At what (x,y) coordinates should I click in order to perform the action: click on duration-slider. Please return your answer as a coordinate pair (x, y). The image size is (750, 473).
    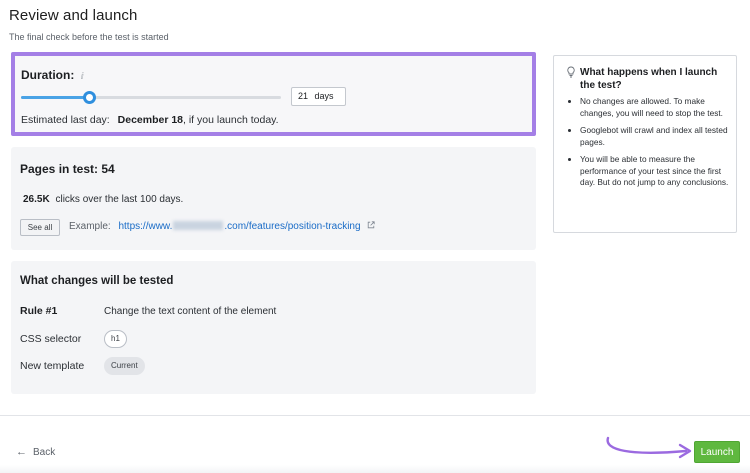
    Looking at the image, I should click on (151, 97).